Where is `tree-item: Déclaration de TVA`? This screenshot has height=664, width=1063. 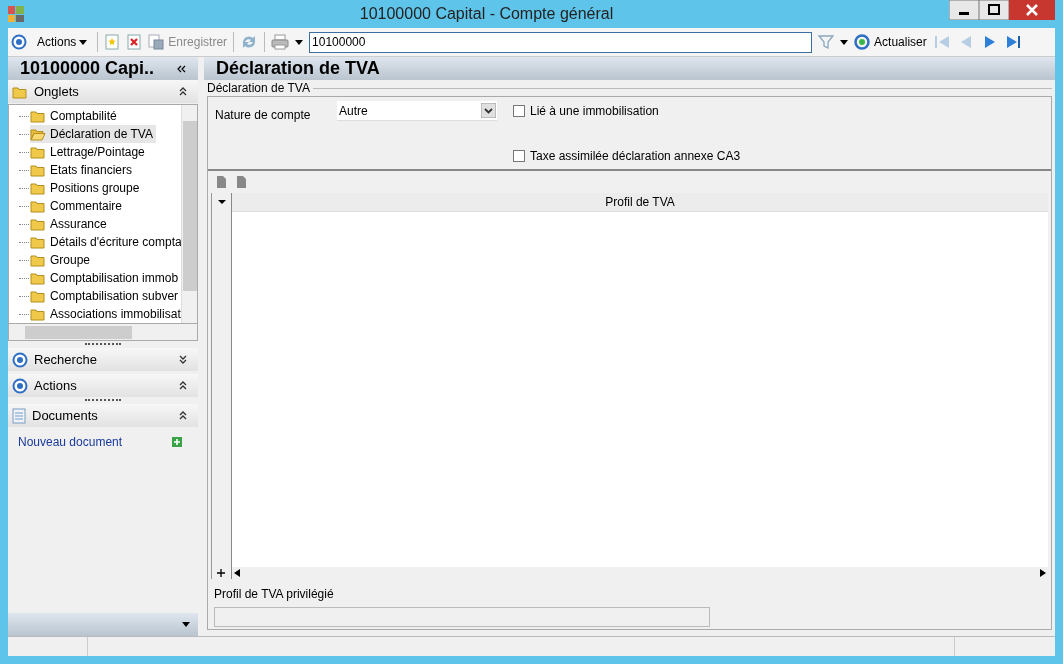 tree-item: Déclaration de TVA is located at coordinates (93, 134).